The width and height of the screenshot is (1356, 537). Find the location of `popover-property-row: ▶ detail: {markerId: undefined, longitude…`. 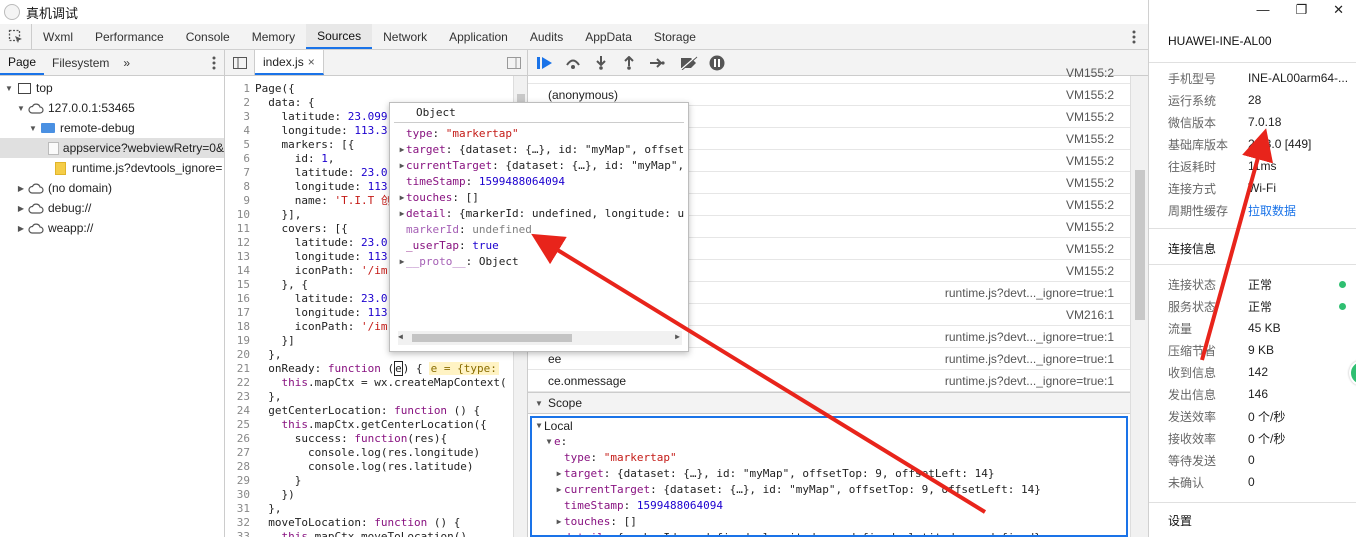

popover-property-row: ▶ detail: {markerId: undefined, longitude… is located at coordinates (539, 214).